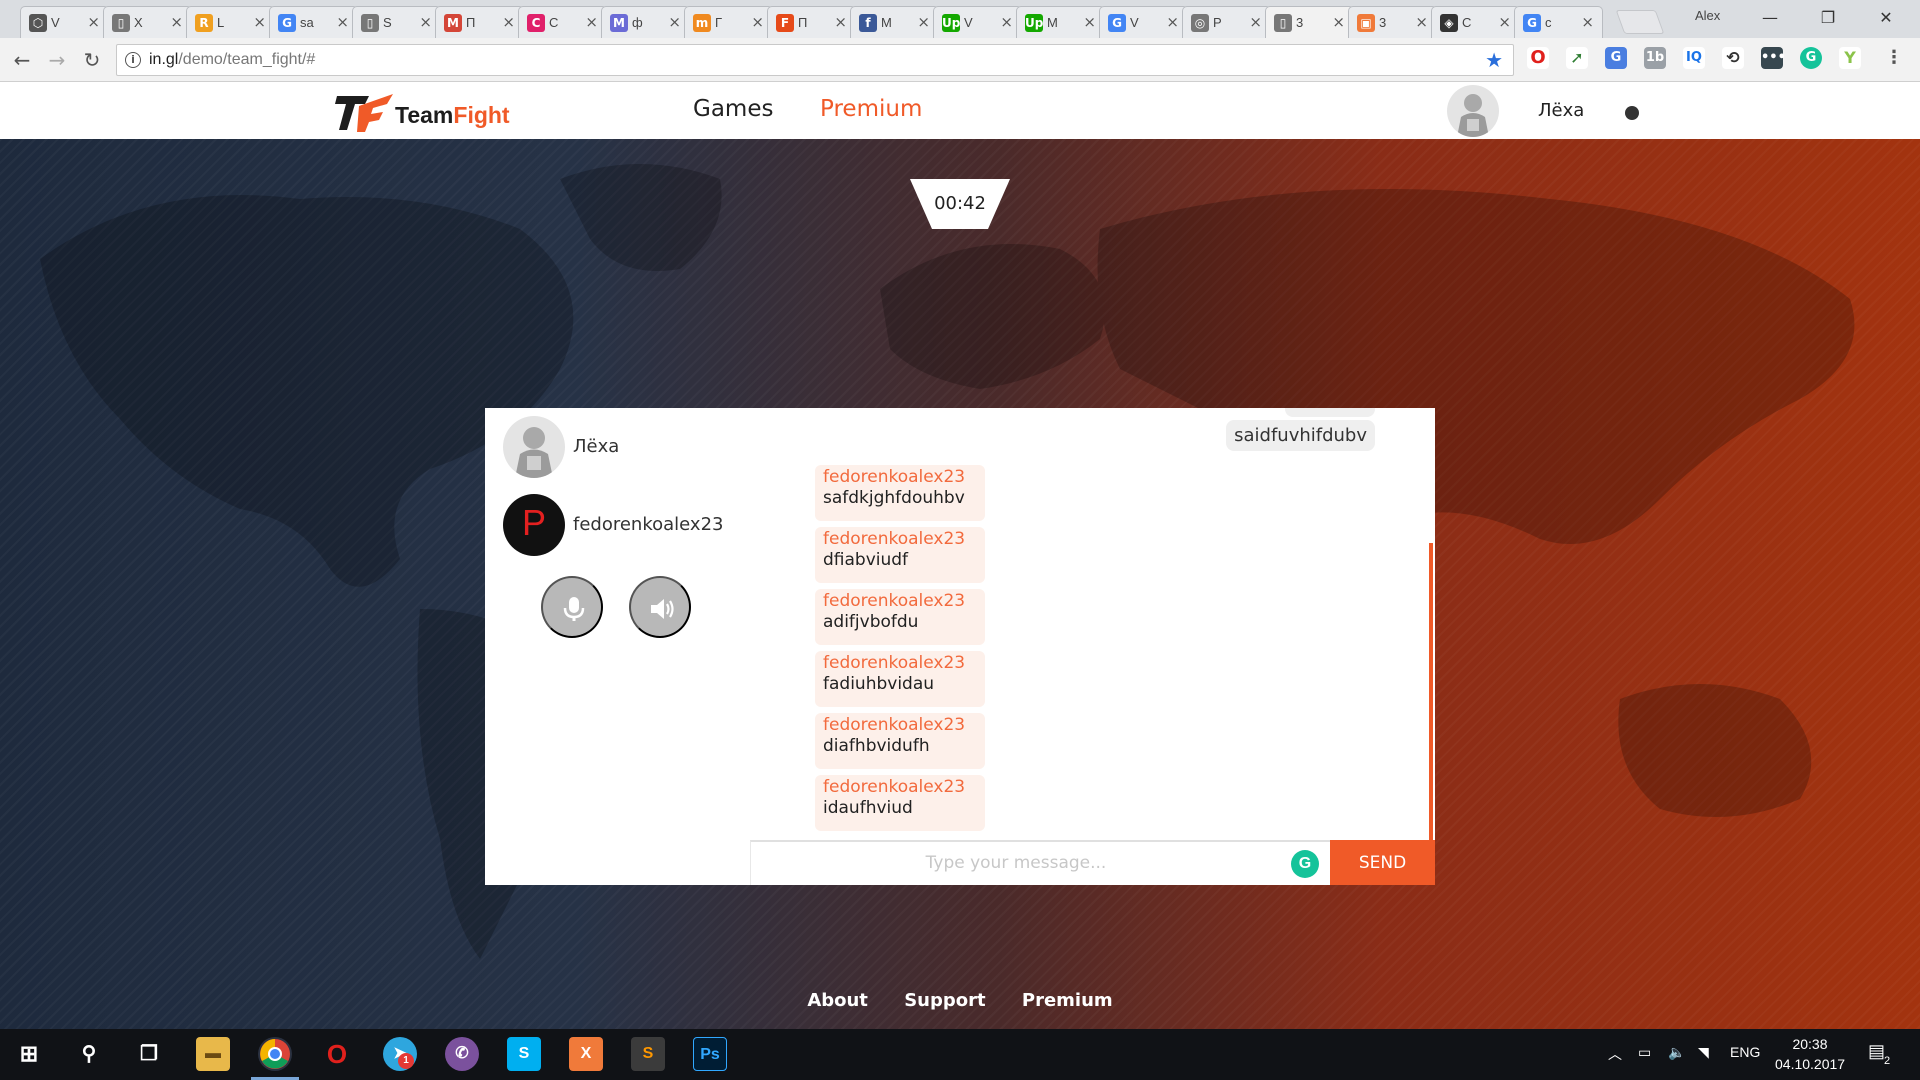  What do you see at coordinates (92, 60) in the screenshot?
I see `reload-icon: ↻` at bounding box center [92, 60].